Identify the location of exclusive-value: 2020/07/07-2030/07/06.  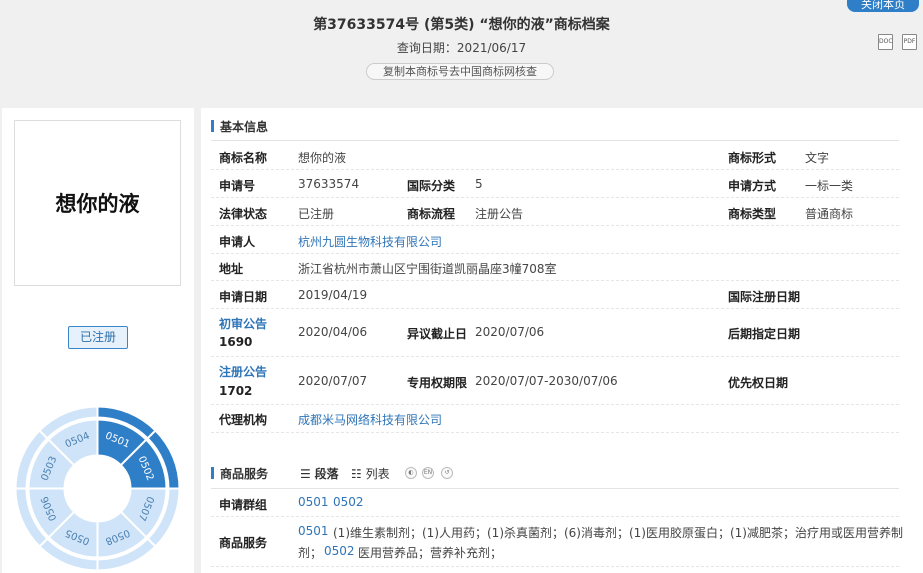
(546, 381).